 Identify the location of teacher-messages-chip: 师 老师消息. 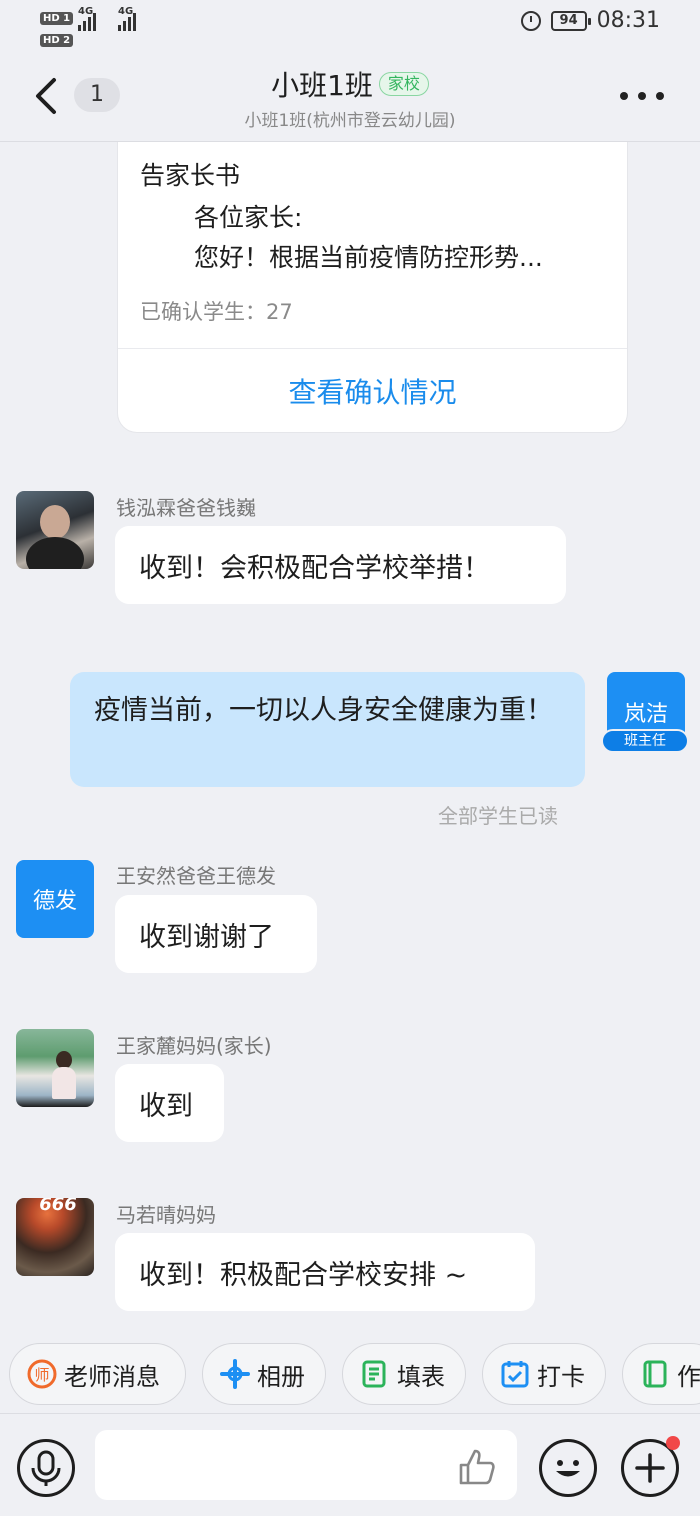
(97, 1374).